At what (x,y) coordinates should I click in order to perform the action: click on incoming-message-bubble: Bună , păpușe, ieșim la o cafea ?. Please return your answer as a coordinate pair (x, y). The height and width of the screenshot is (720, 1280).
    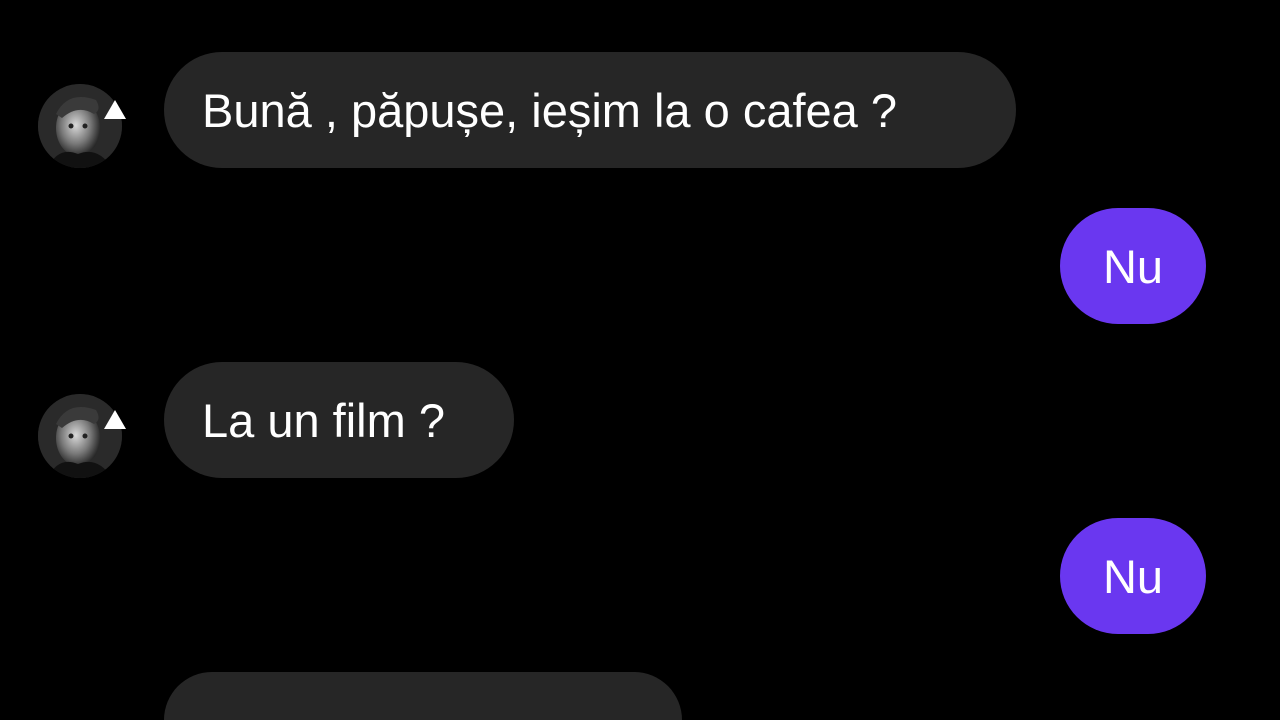
    Looking at the image, I should click on (590, 110).